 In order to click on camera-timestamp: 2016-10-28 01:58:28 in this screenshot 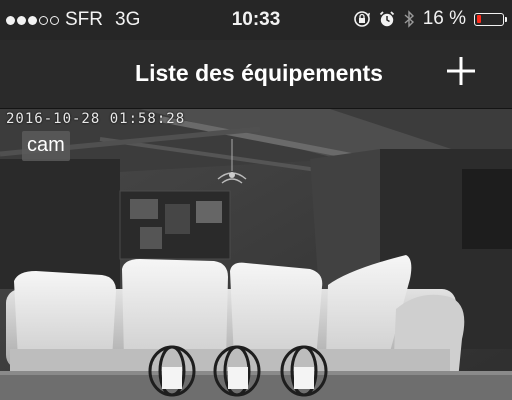, I will do `click(96, 119)`.